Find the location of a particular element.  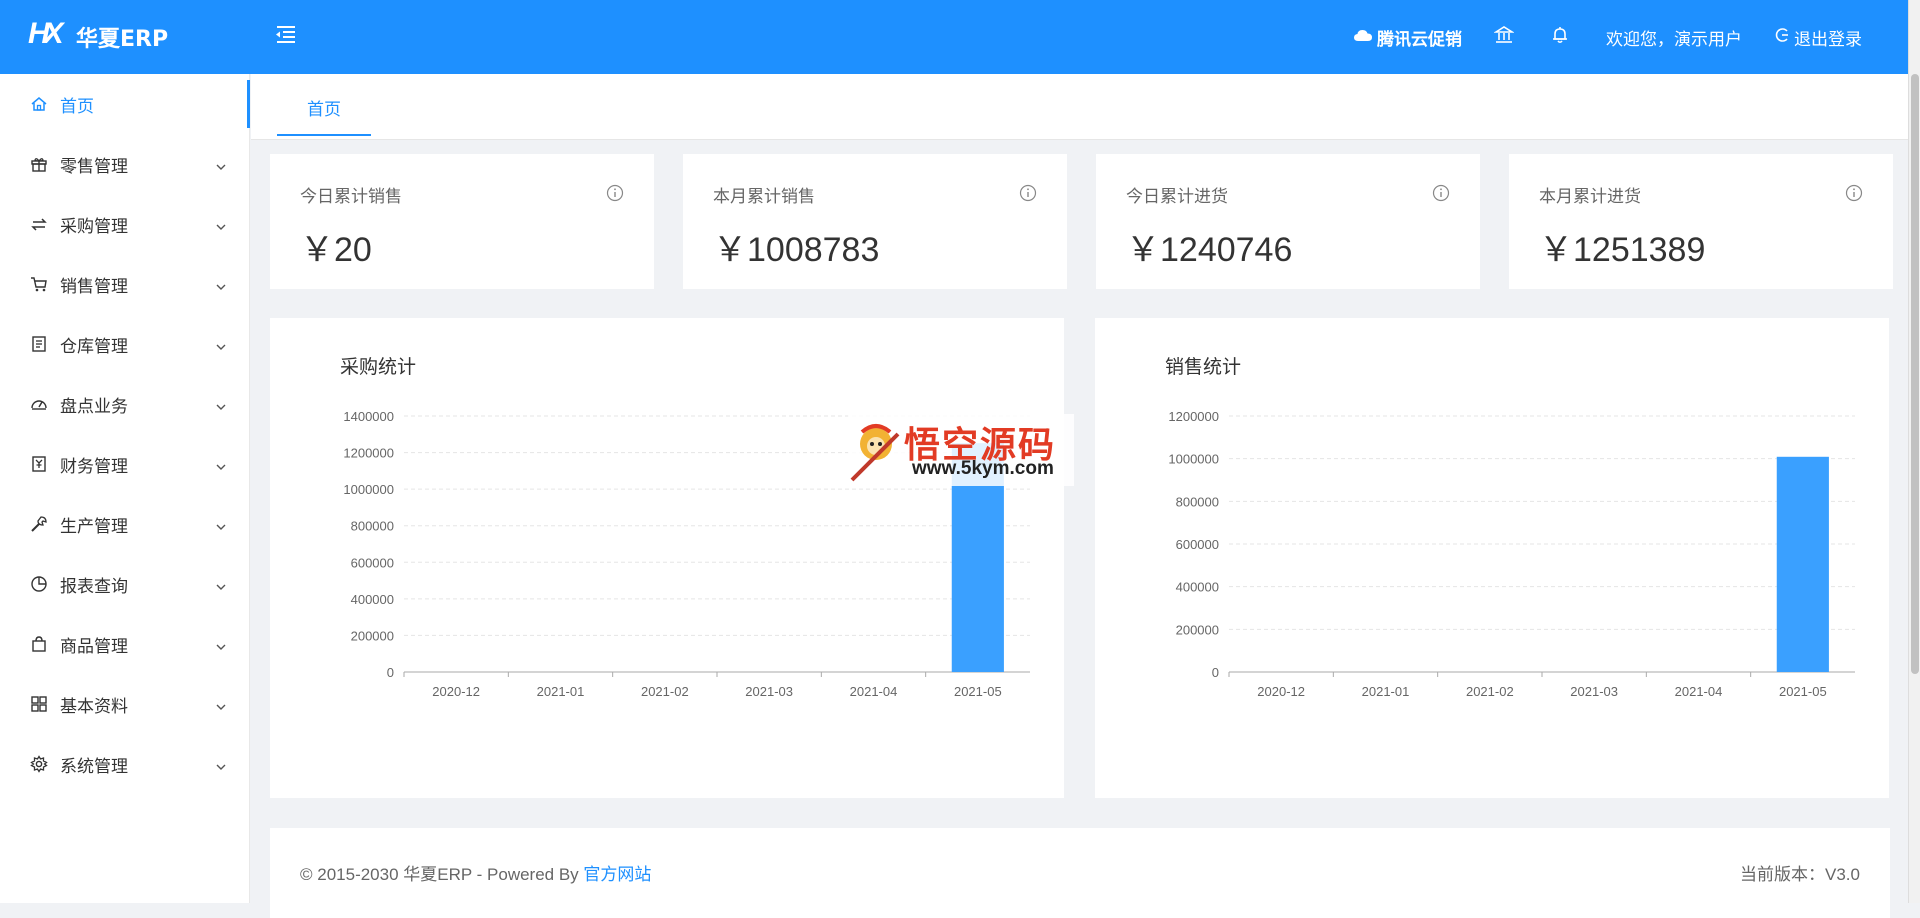

sidebar-item-4: 仓库管理 is located at coordinates (124, 344).